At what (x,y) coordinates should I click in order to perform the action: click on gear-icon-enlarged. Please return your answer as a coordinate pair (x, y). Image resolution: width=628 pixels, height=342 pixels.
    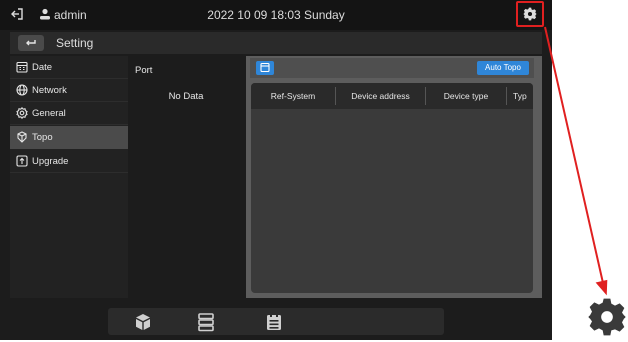
    Looking at the image, I should click on (607, 317).